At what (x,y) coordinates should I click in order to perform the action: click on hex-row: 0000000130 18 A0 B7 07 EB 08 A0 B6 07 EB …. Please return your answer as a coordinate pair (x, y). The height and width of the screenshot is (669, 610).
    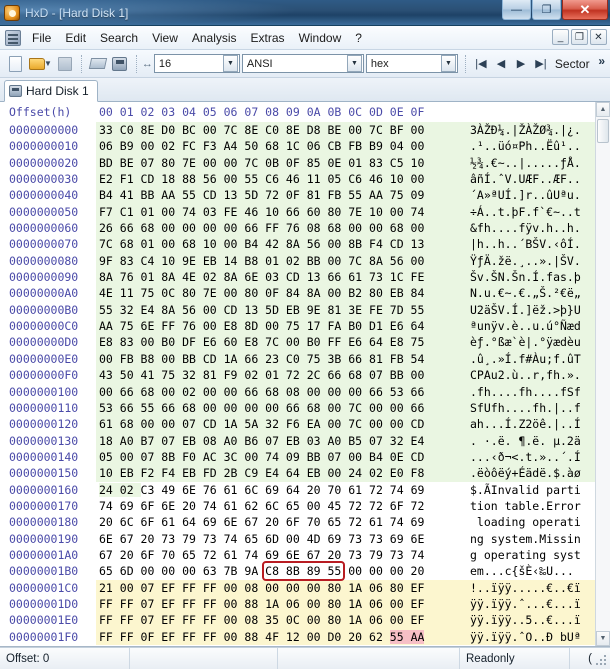
    Looking at the image, I should click on (297, 440).